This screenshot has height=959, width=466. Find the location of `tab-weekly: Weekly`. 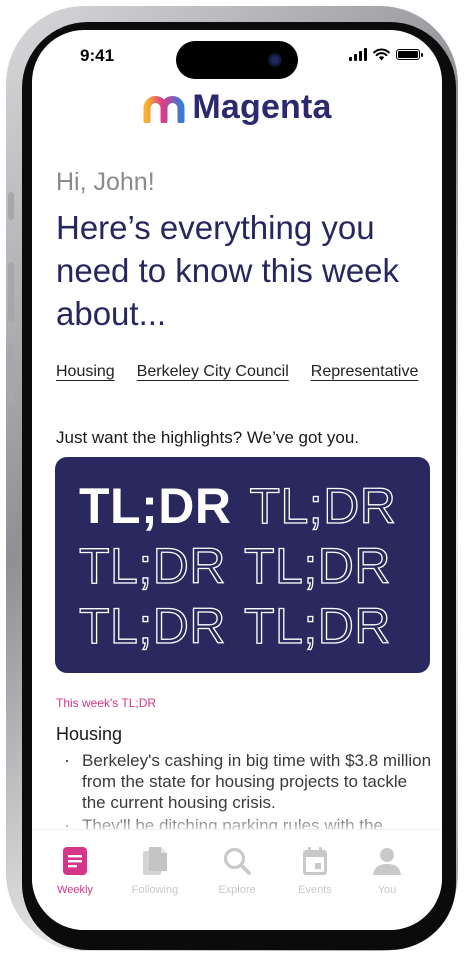

tab-weekly: Weekly is located at coordinates (75, 871).